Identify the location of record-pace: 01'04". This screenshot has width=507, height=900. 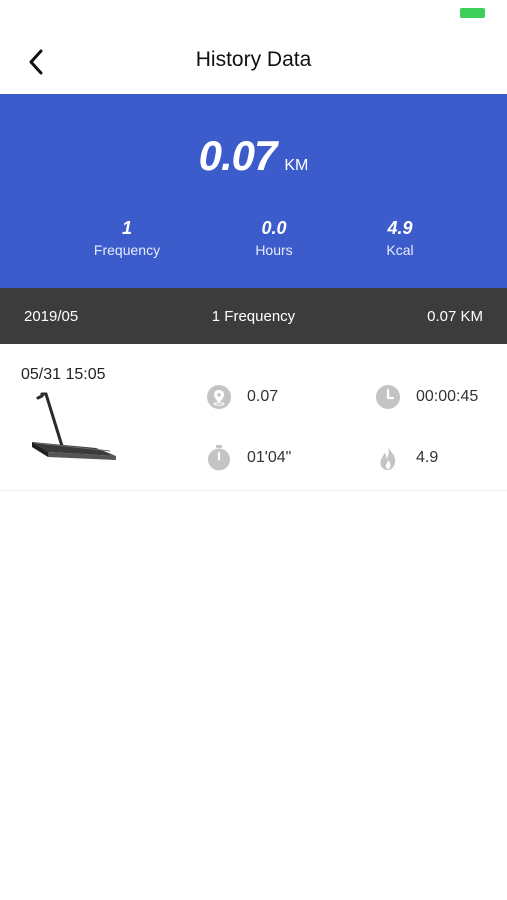
(269, 457).